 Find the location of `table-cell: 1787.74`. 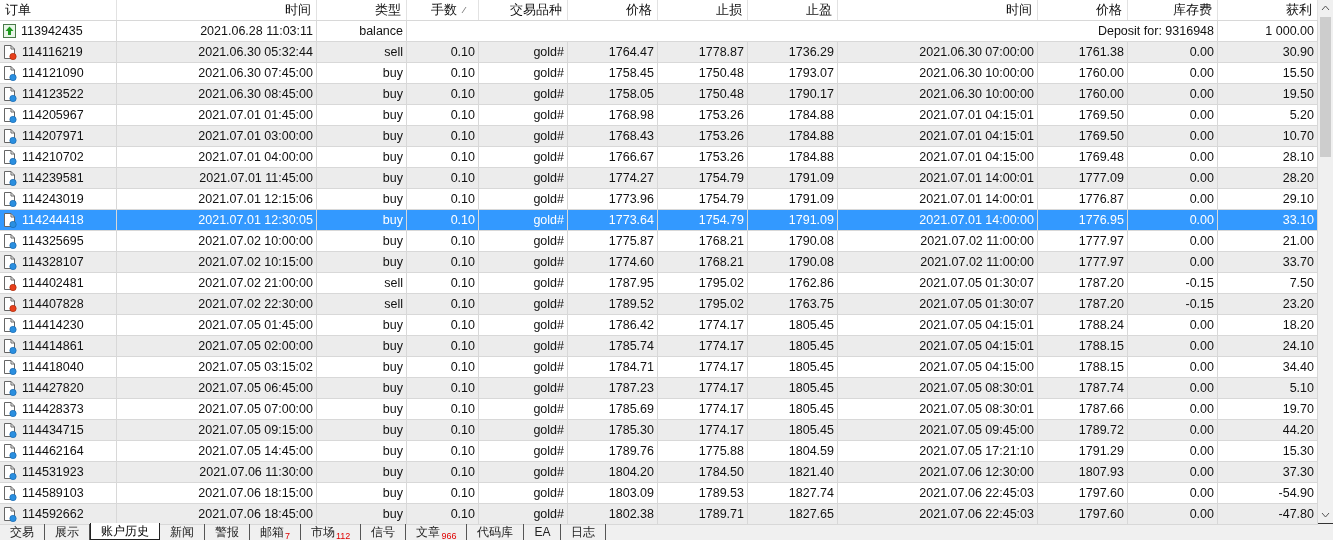

table-cell: 1787.74 is located at coordinates (1083, 388).